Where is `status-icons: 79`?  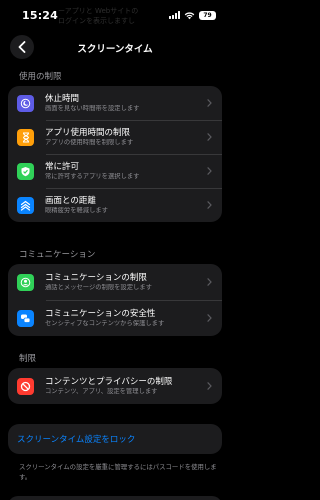 status-icons: 79 is located at coordinates (192, 15).